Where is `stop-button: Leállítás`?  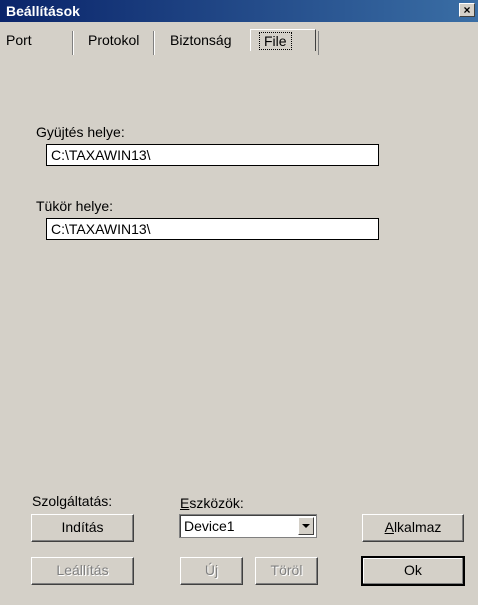 stop-button: Leállítás is located at coordinates (82, 571).